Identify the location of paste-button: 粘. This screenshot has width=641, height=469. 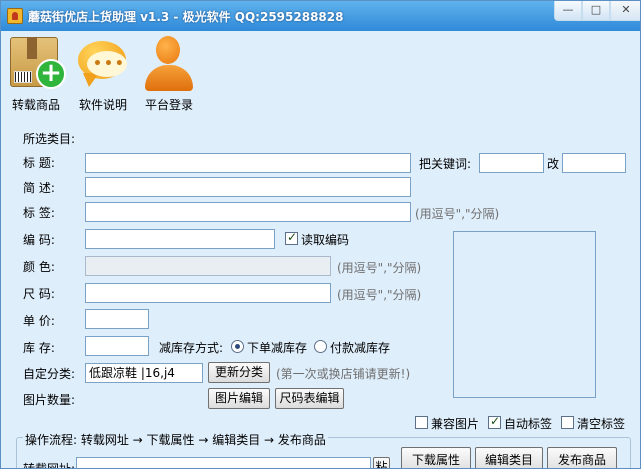
(381, 462).